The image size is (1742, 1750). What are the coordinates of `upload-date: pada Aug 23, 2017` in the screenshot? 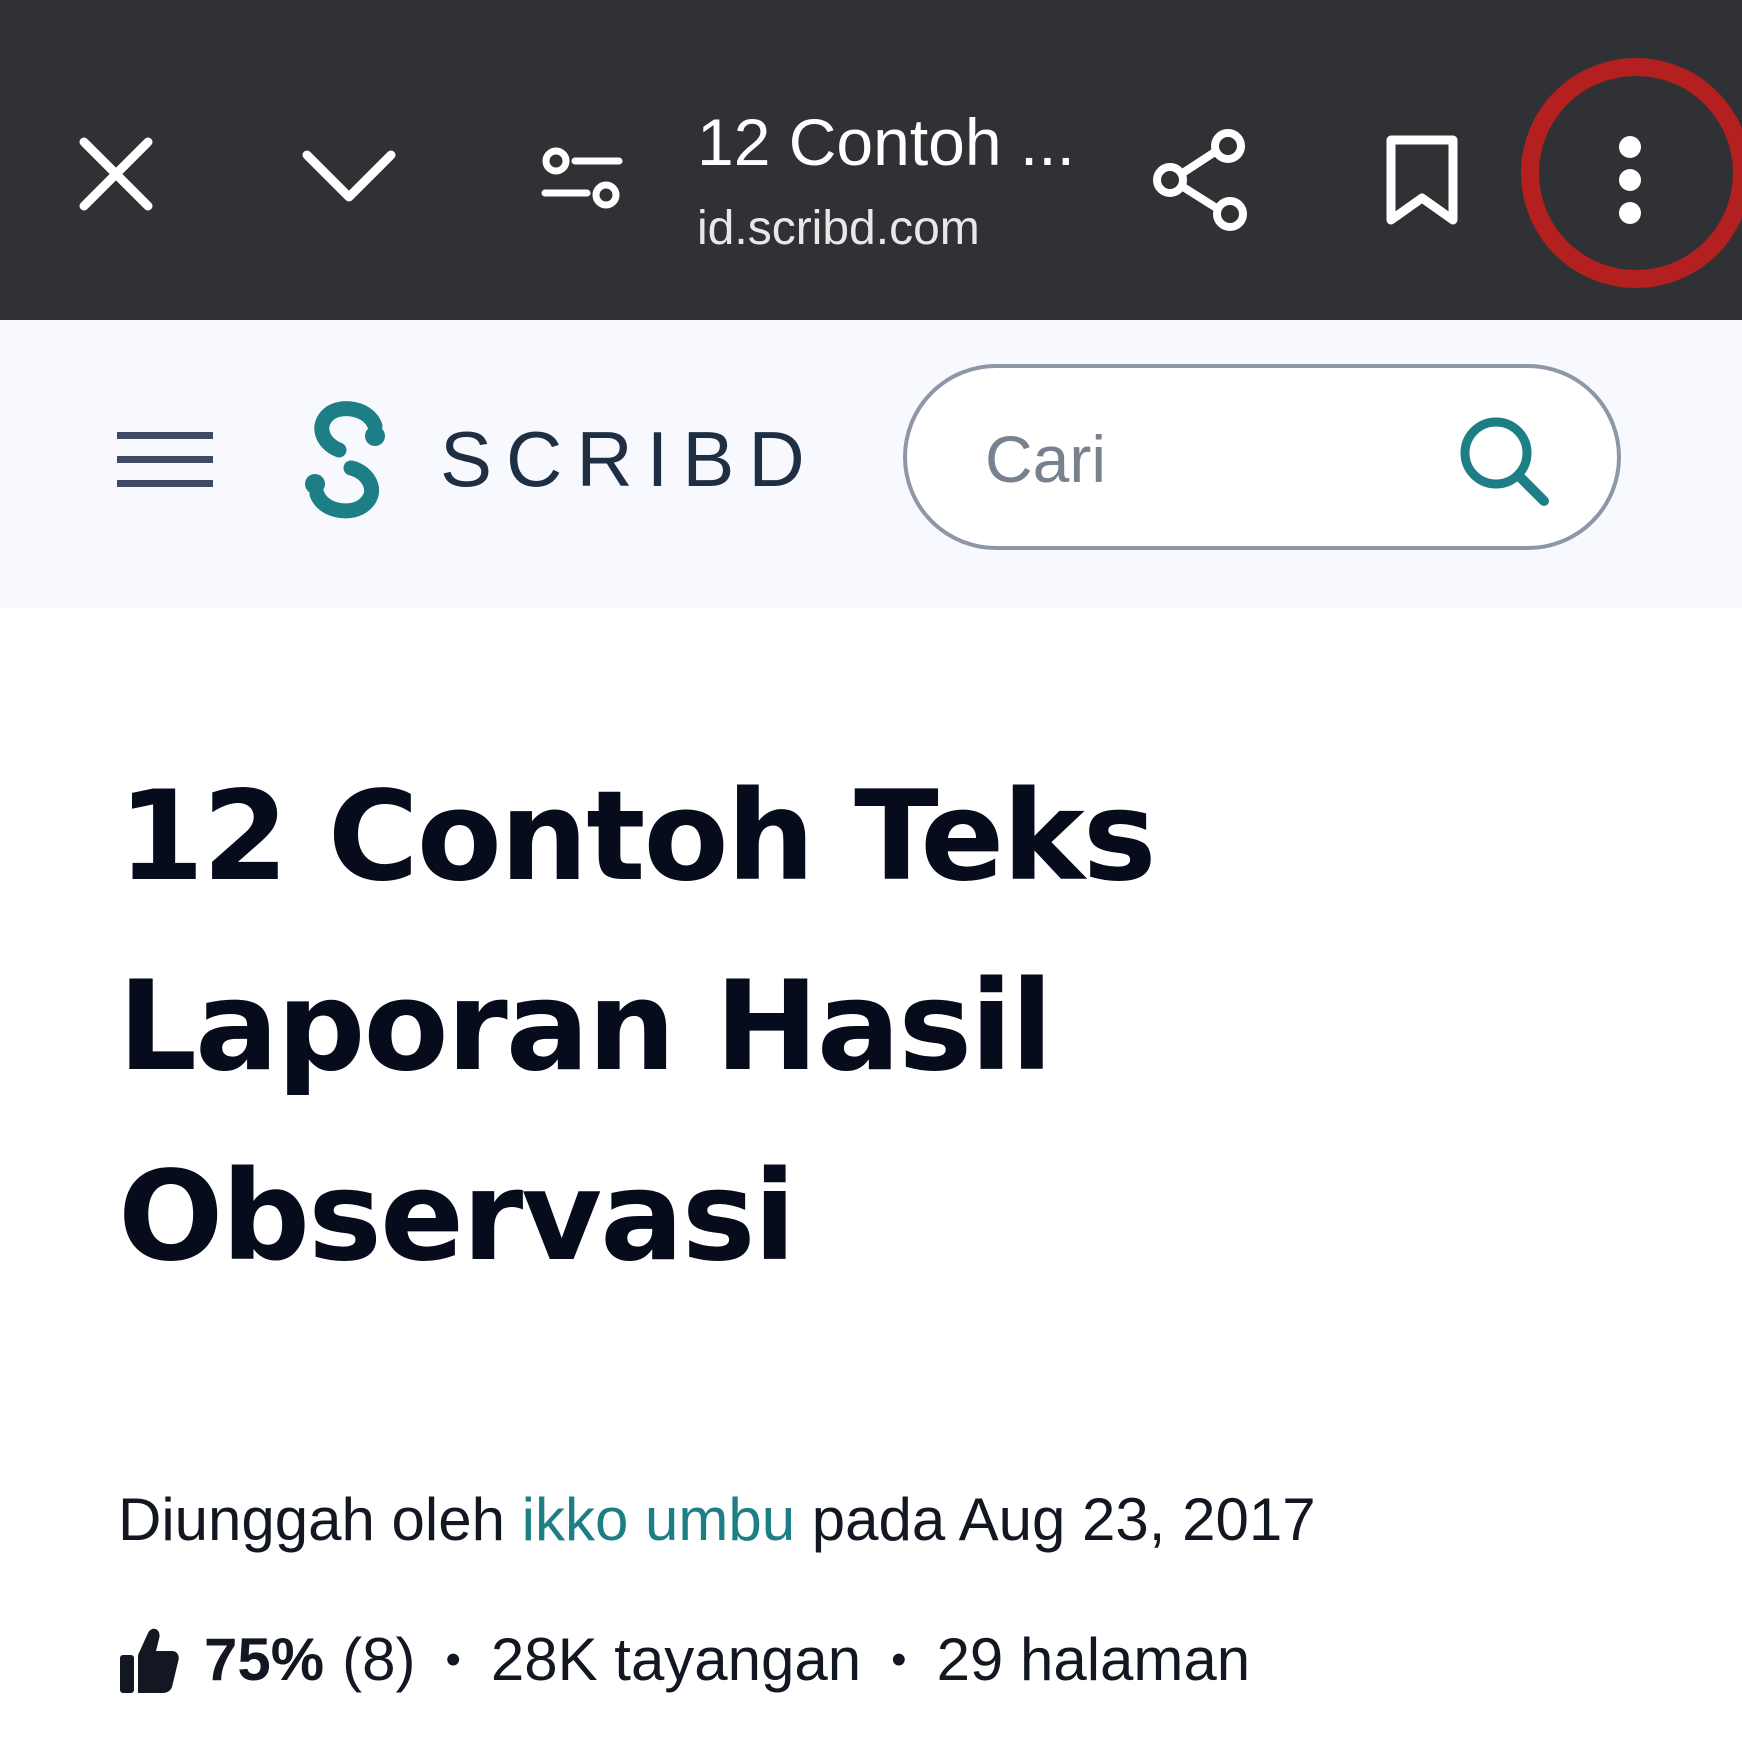 It's located at (1055, 1519).